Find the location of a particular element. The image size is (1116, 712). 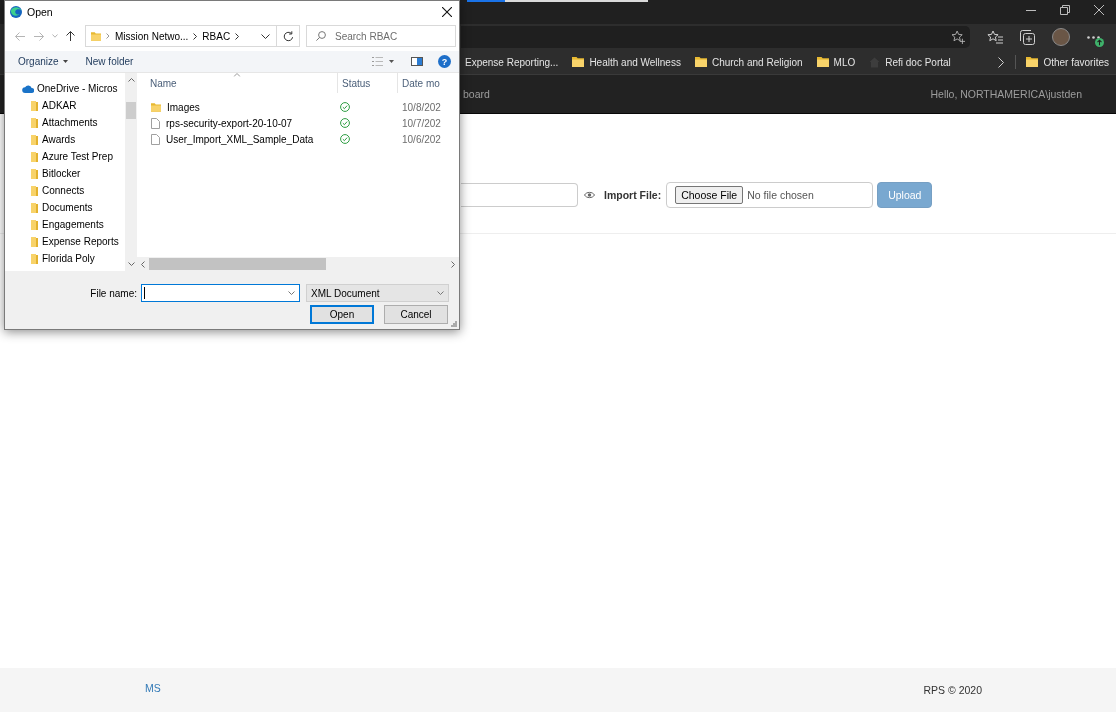

file-name-cell: rps-security-export-20-10-07 is located at coordinates (237, 123).